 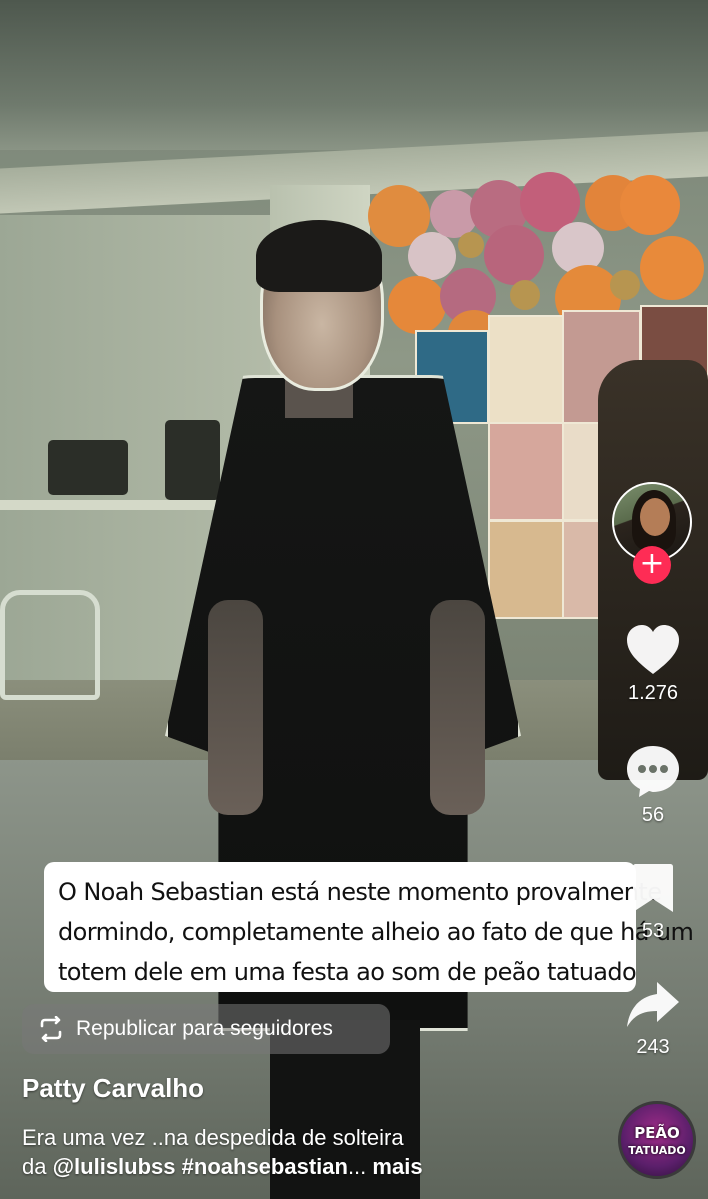 I want to click on caption-line: da @lulislubss #noahsebastian... mais, so click(x=292, y=1166).